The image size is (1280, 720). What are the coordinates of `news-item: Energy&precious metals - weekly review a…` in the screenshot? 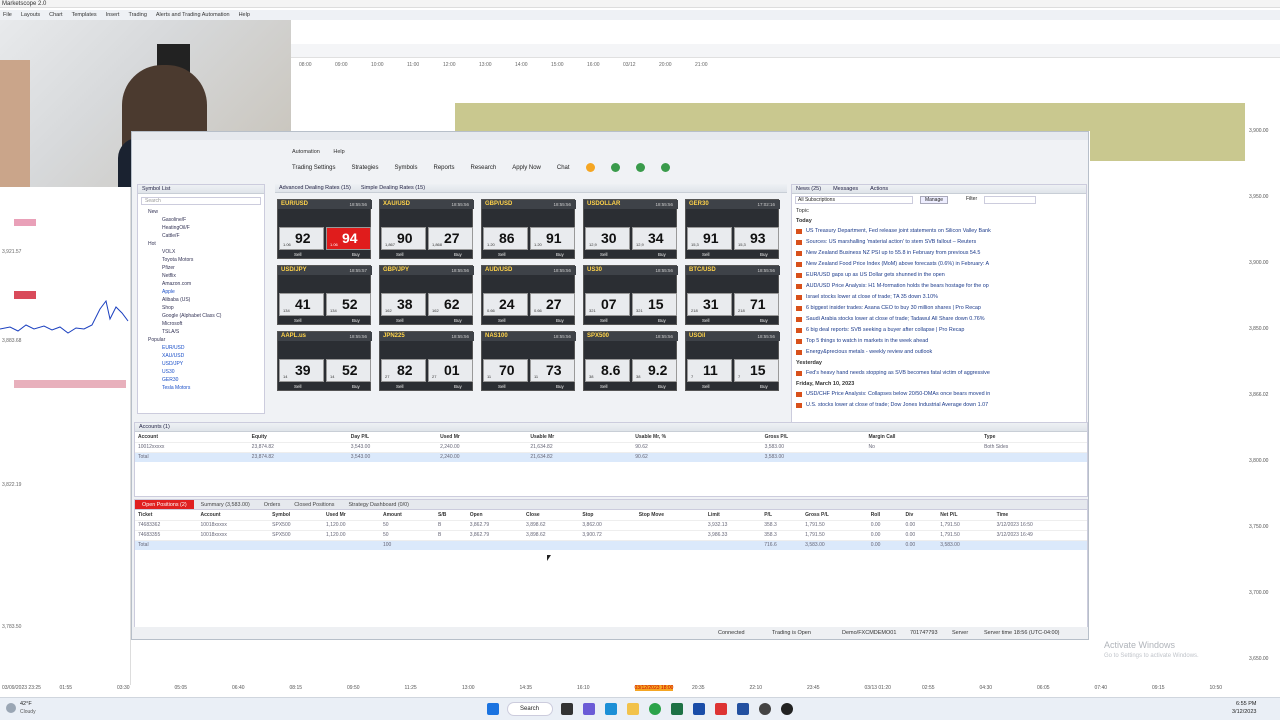 It's located at (939, 352).